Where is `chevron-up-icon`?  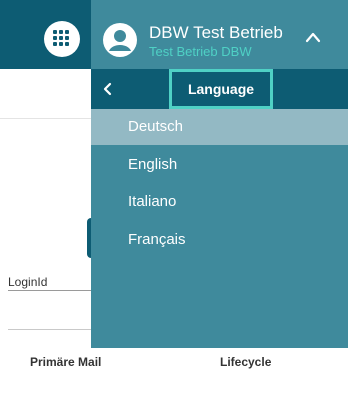 chevron-up-icon is located at coordinates (313, 37).